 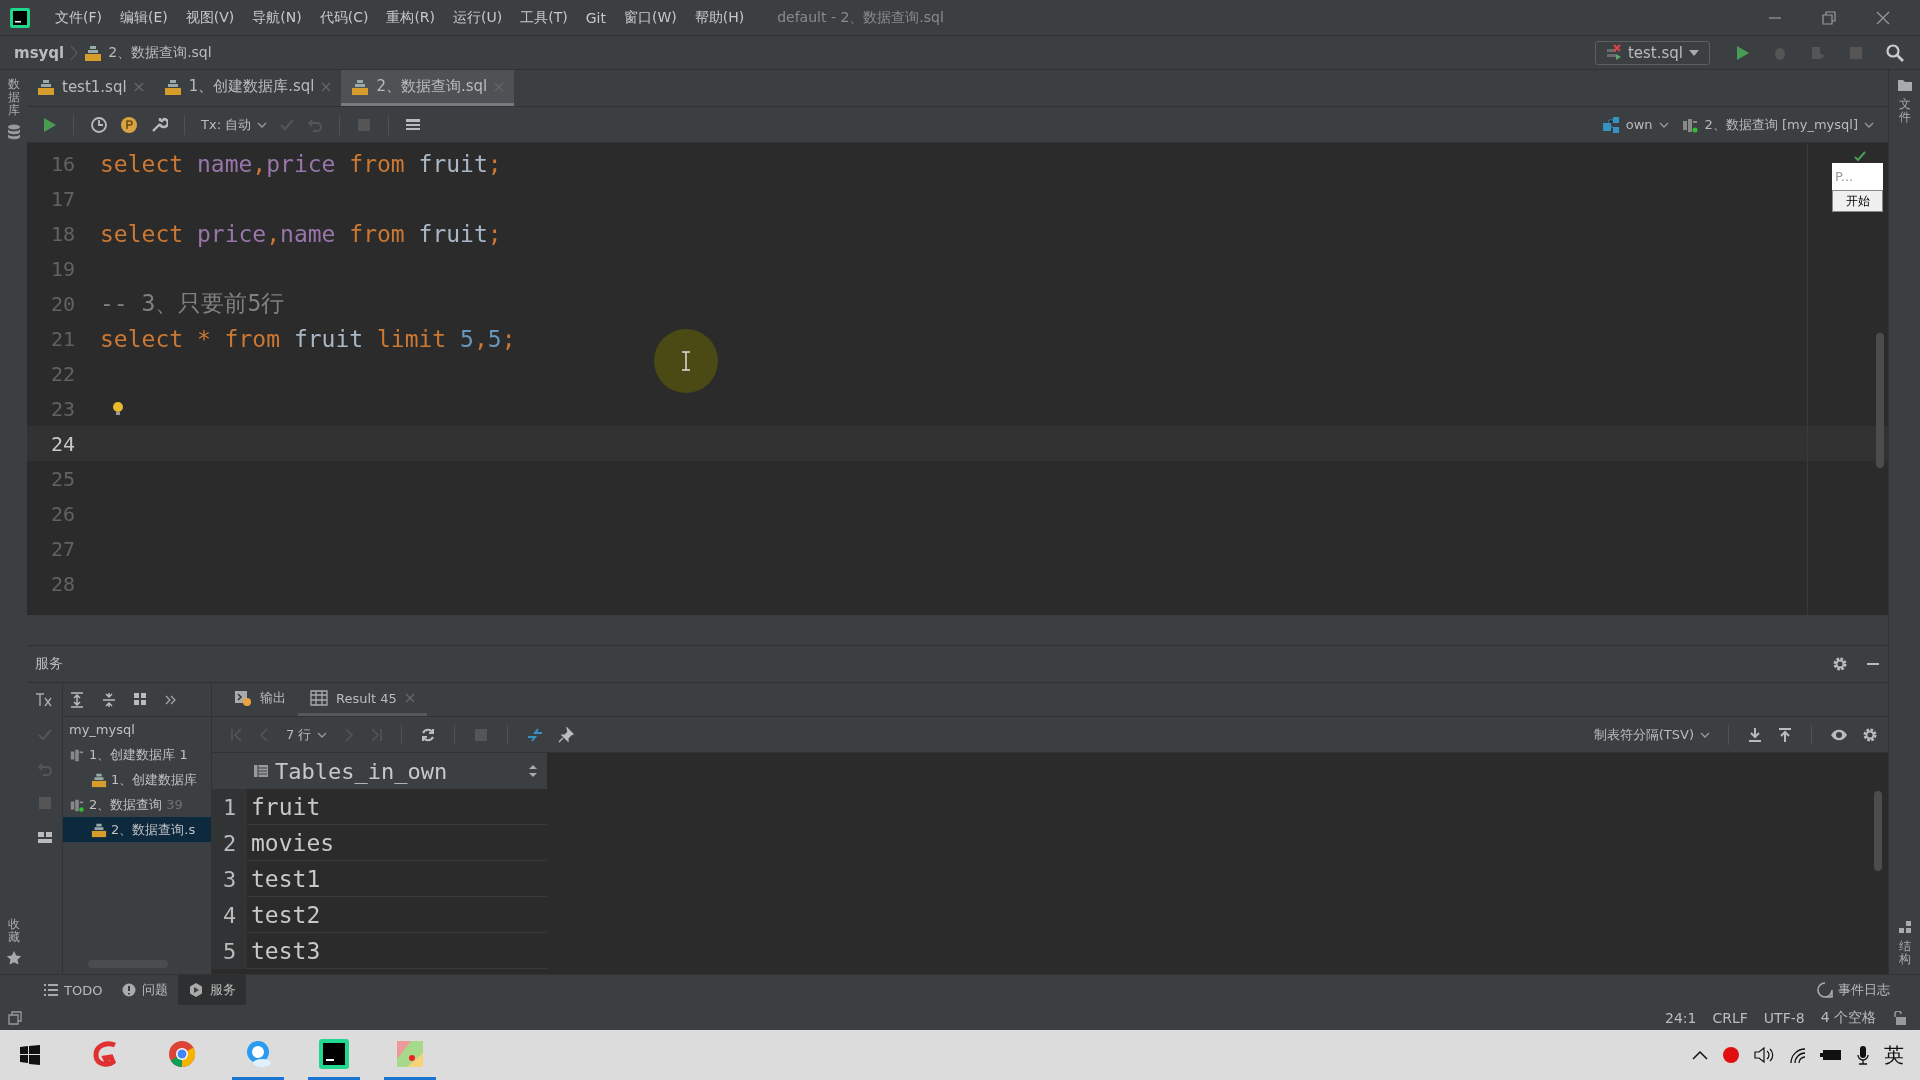 I want to click on editor-tab: 2、数据查询.sql, so click(x=428, y=88).